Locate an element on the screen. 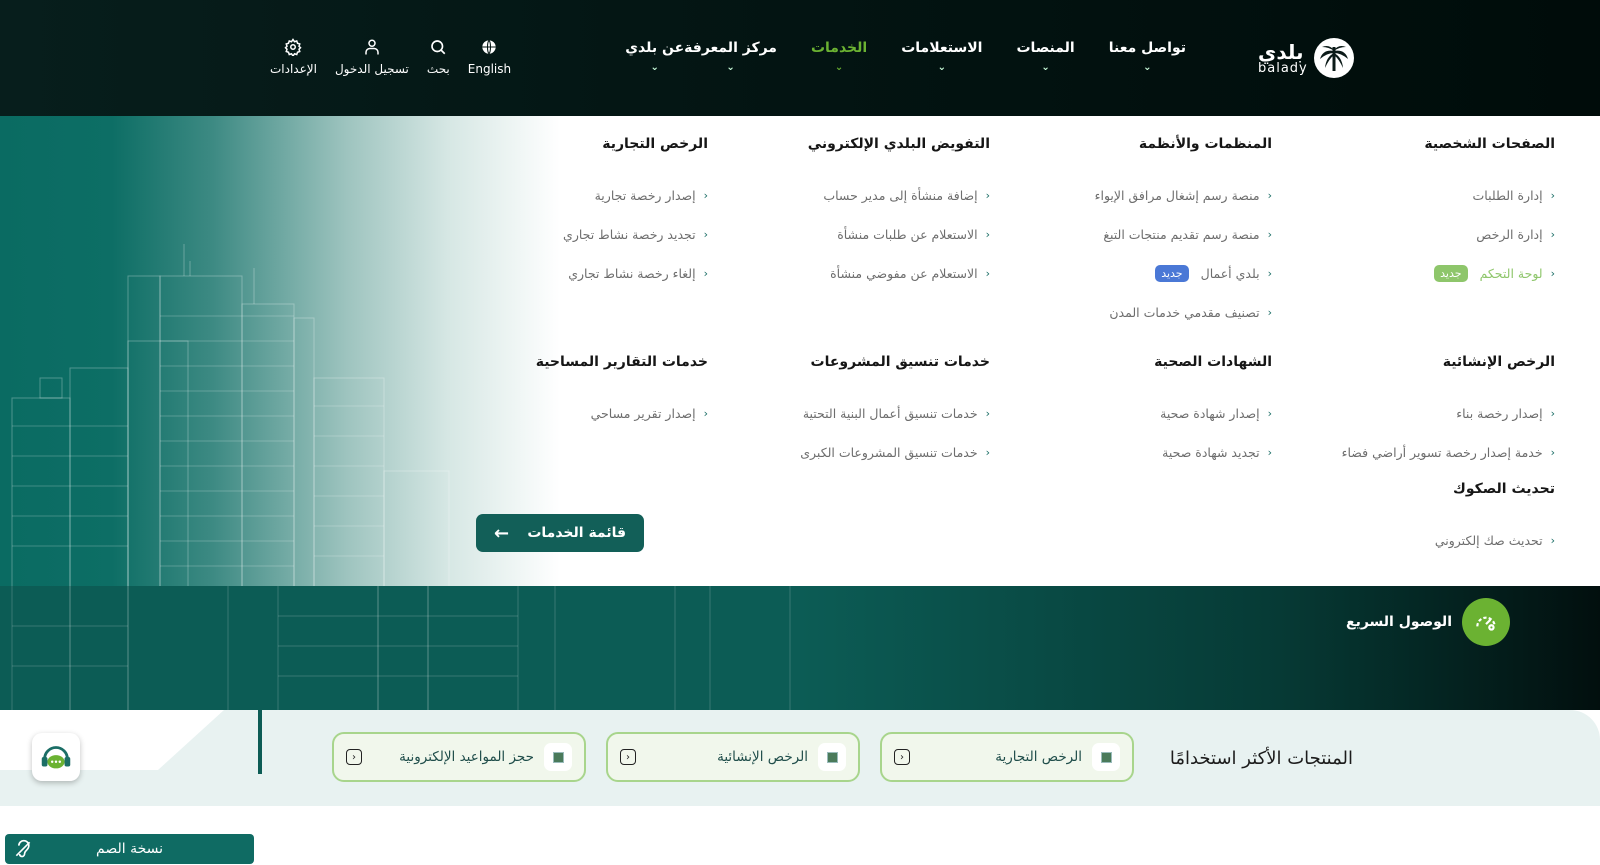 This screenshot has height=865, width=1600. menu-link: ‹ إصدار رخصة بناء is located at coordinates (1425, 413).